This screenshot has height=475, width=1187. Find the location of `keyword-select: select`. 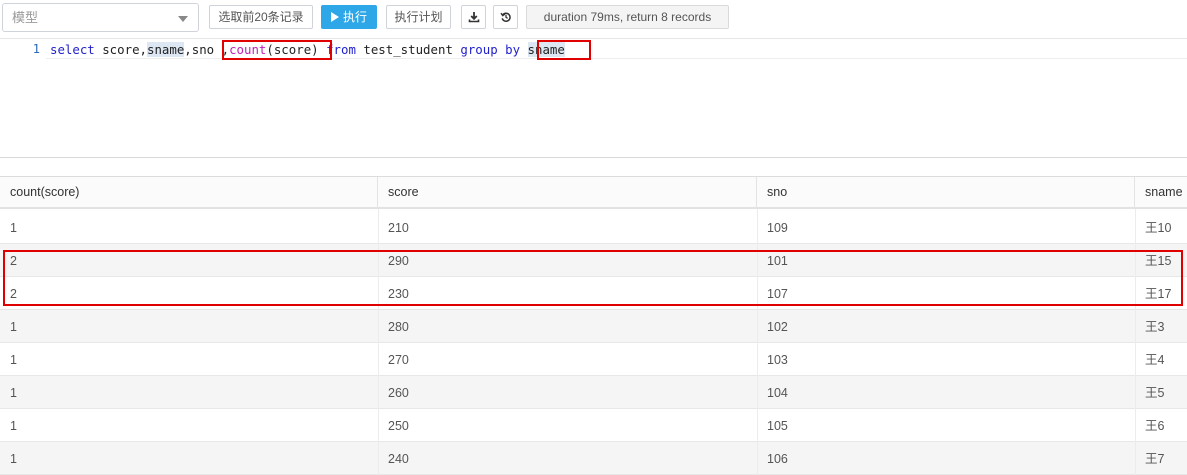

keyword-select: select is located at coordinates (72, 49).